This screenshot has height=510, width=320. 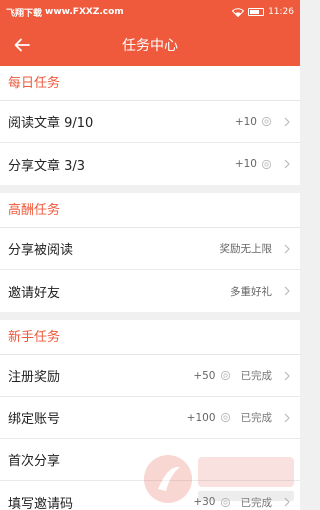 What do you see at coordinates (150, 210) in the screenshot?
I see `section-title-high: 高酬任务` at bounding box center [150, 210].